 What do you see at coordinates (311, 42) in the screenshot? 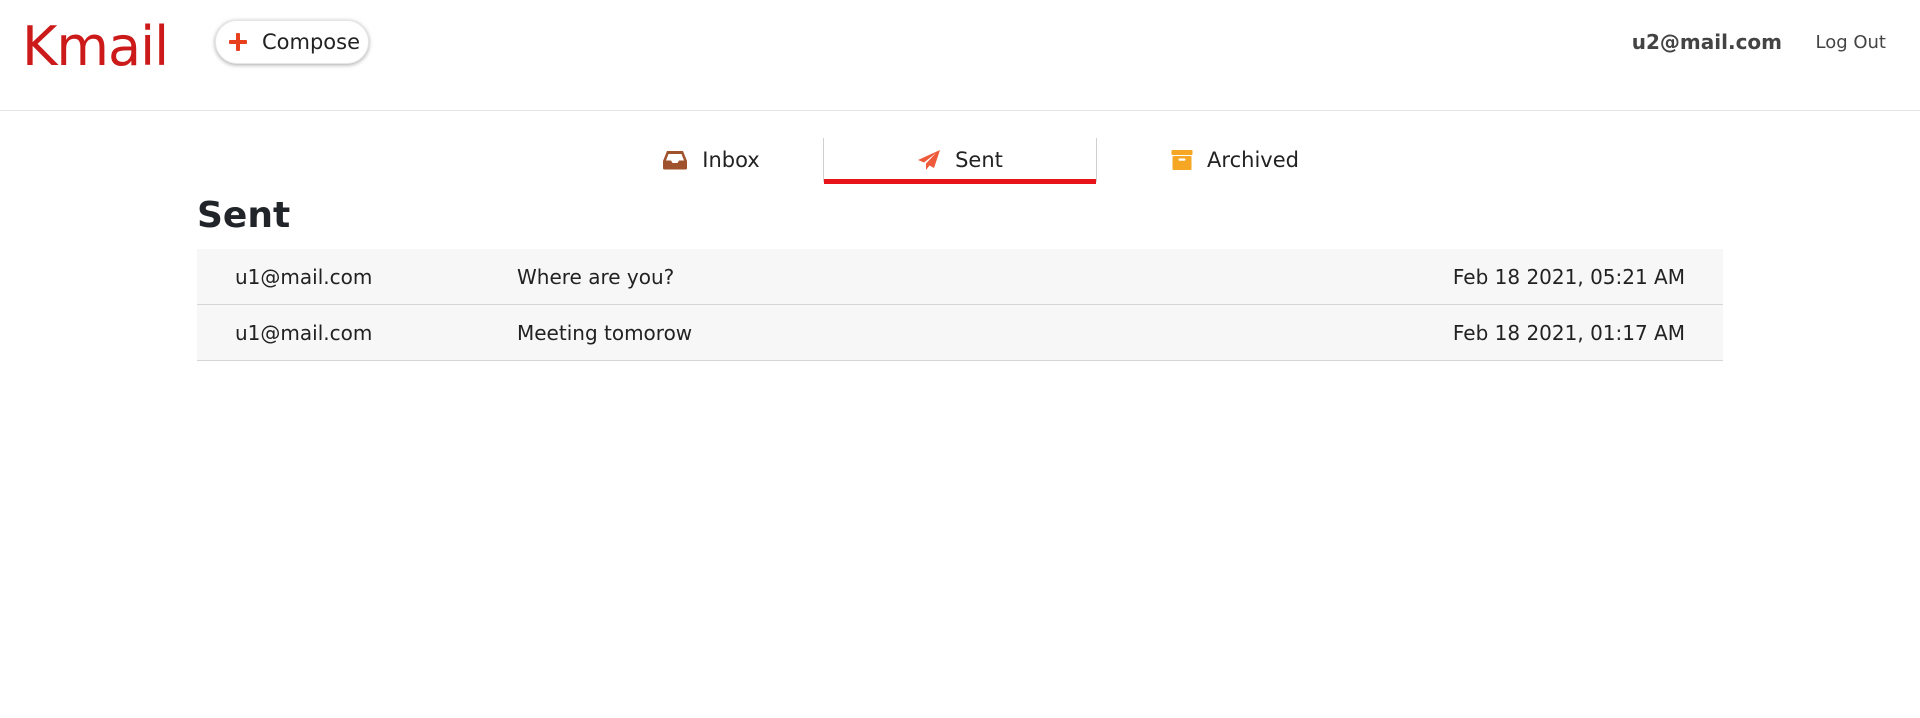
I see `compose-label: Compose` at bounding box center [311, 42].